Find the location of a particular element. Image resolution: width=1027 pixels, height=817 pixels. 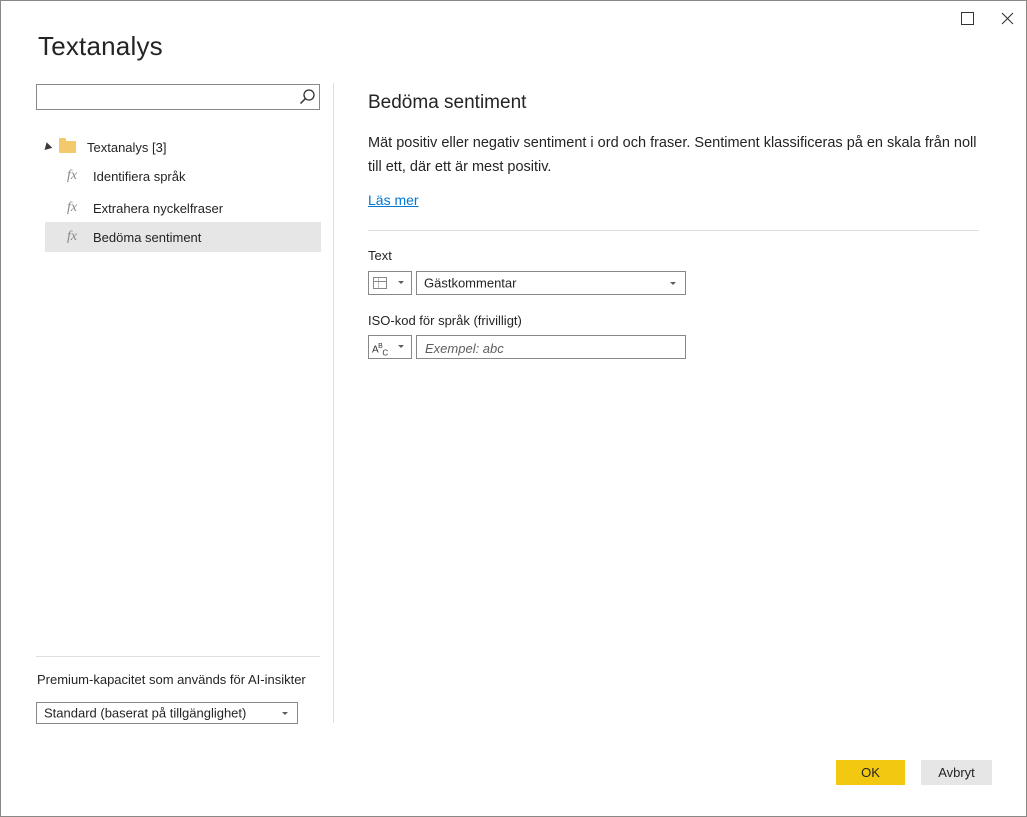

tree-item-score-sentiment: fx Bedöma sentiment is located at coordinates (183, 237).